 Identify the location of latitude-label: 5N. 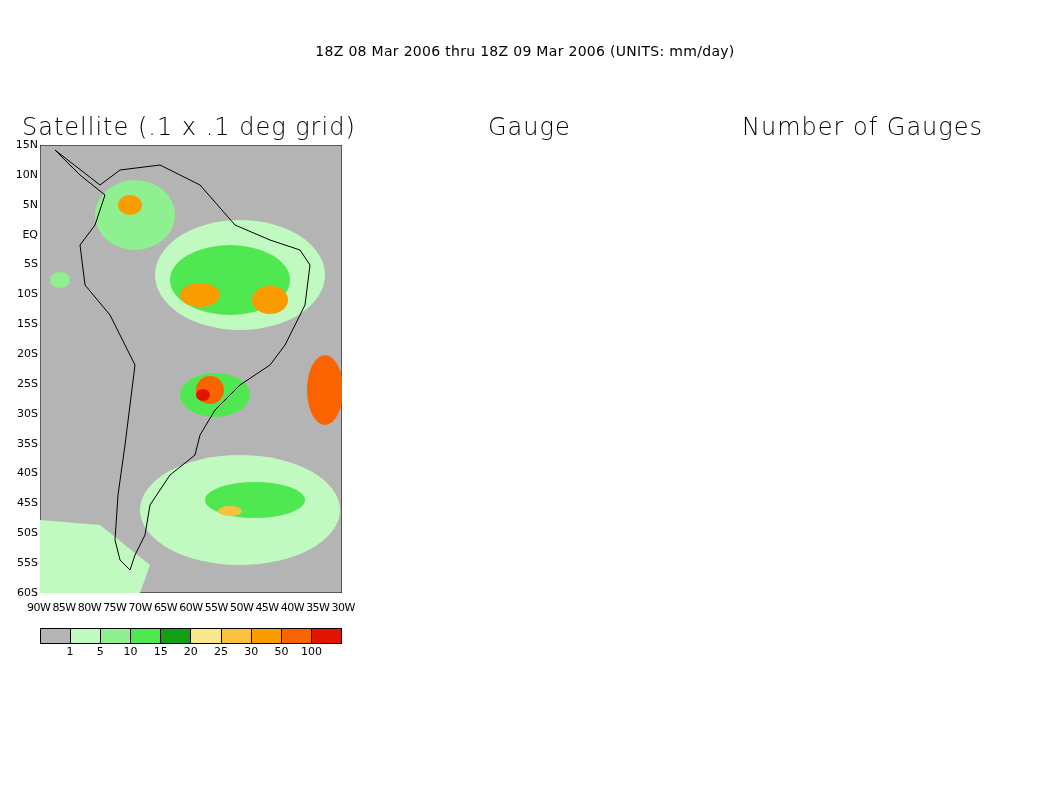
(30, 204).